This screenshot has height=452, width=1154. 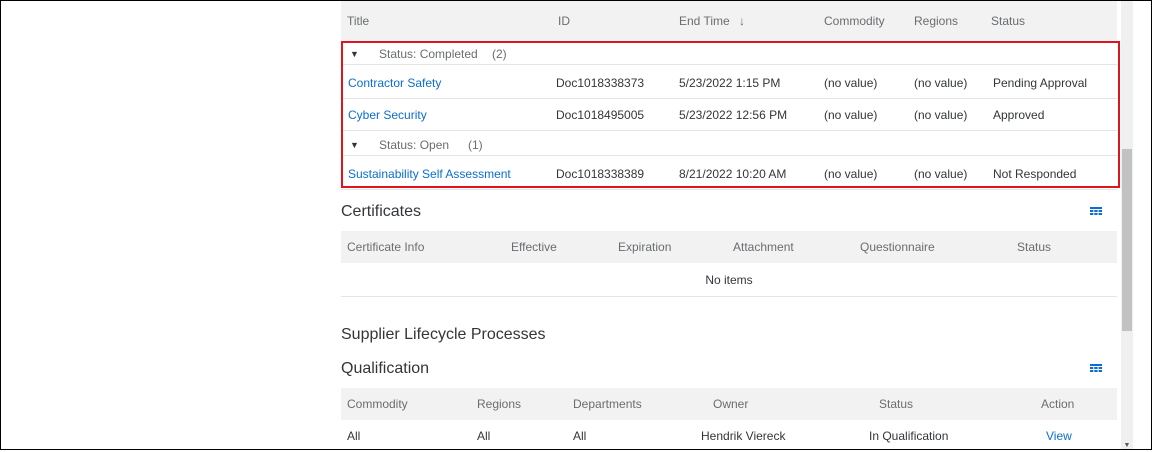 I want to click on column-header-certificate-info: Certificate Info, so click(x=385, y=247).